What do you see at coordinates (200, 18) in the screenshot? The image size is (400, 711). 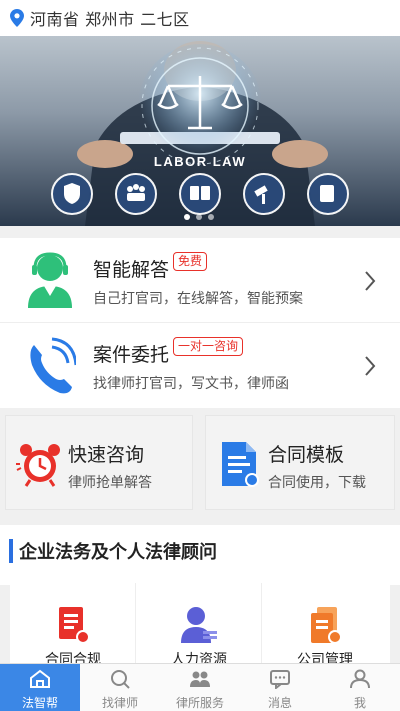 I see `location-bar: 河南省 郑州市 二七区` at bounding box center [200, 18].